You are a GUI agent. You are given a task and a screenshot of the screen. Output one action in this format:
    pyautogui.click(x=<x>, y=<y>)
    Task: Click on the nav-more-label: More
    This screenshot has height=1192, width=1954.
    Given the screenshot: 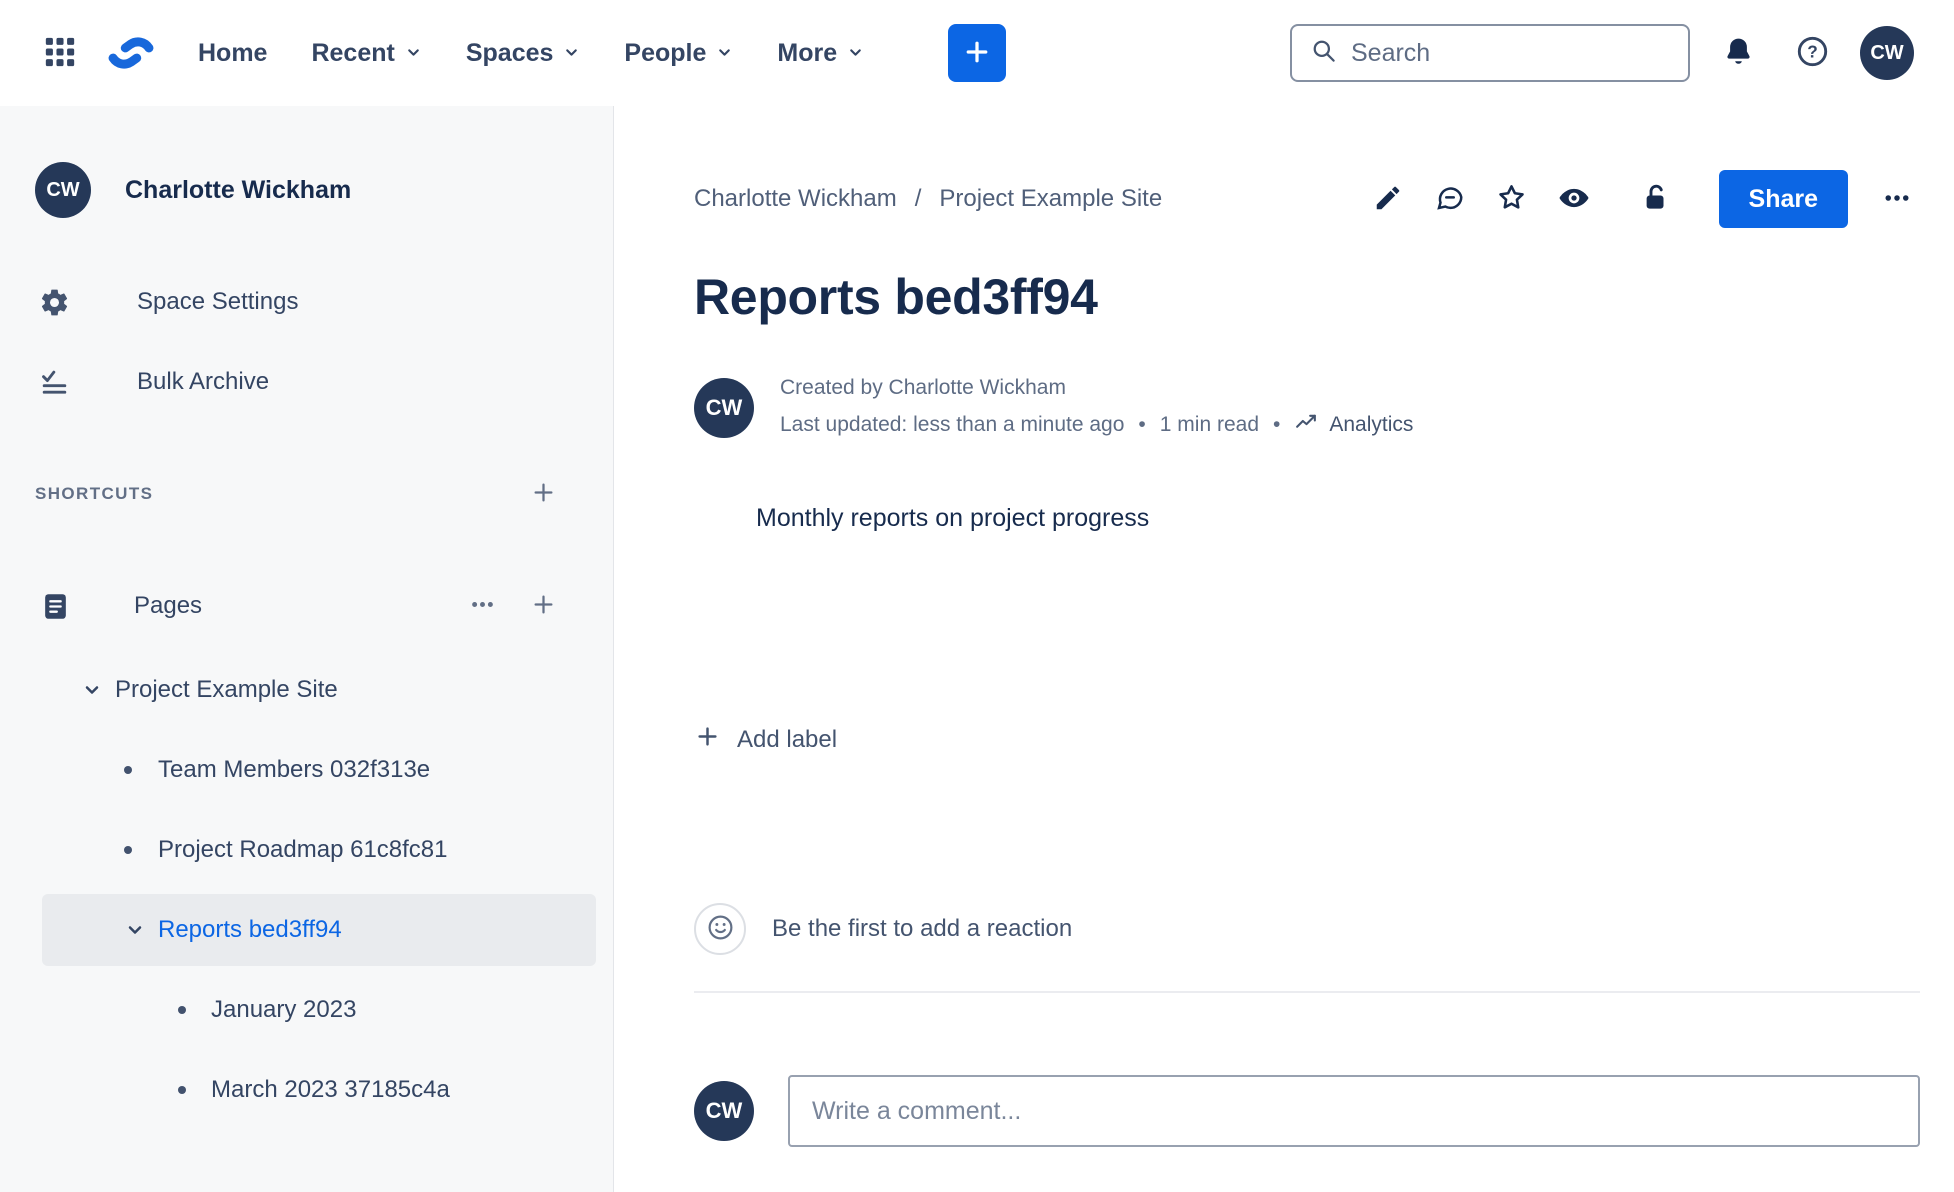 What is the action you would take?
    pyautogui.click(x=807, y=52)
    